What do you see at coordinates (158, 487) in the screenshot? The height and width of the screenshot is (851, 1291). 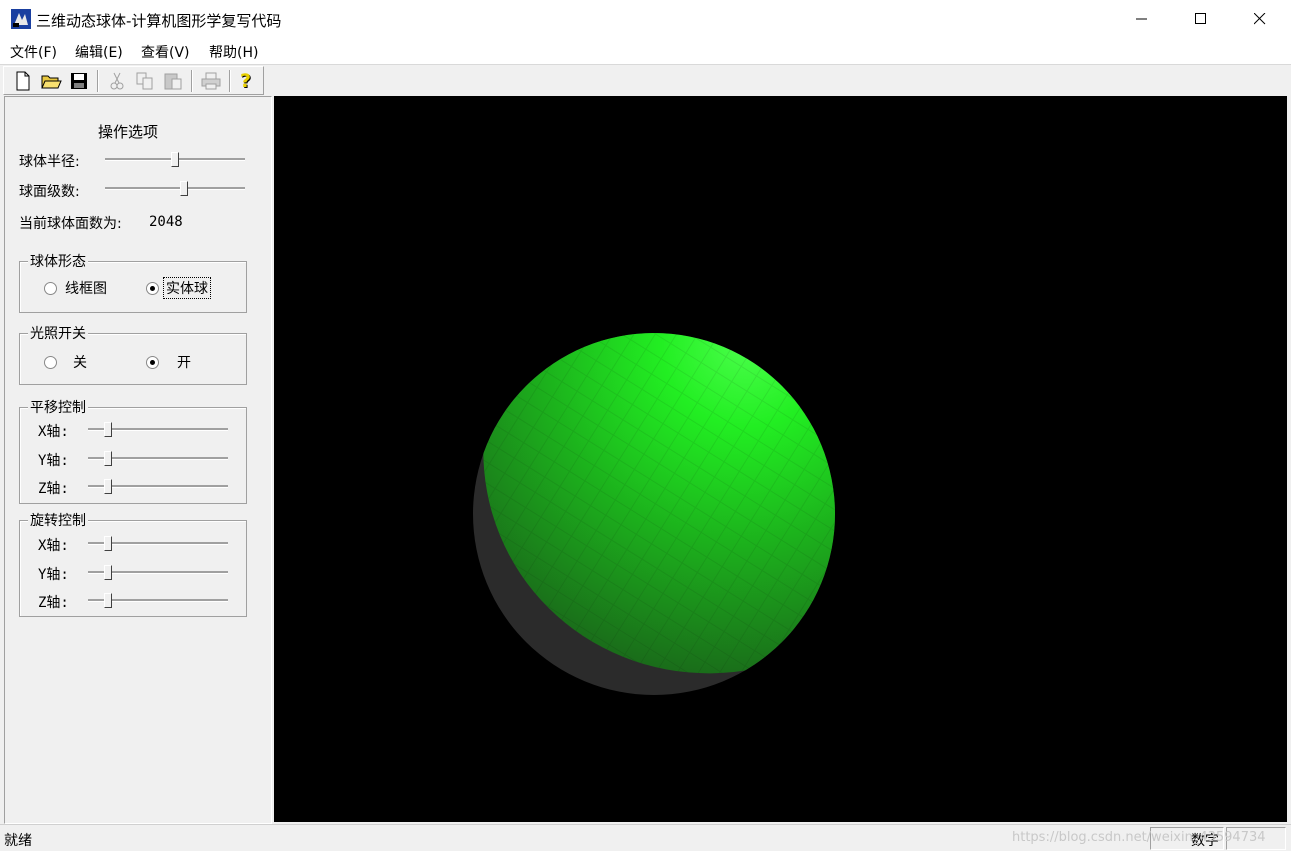 I see `translate-z-slider` at bounding box center [158, 487].